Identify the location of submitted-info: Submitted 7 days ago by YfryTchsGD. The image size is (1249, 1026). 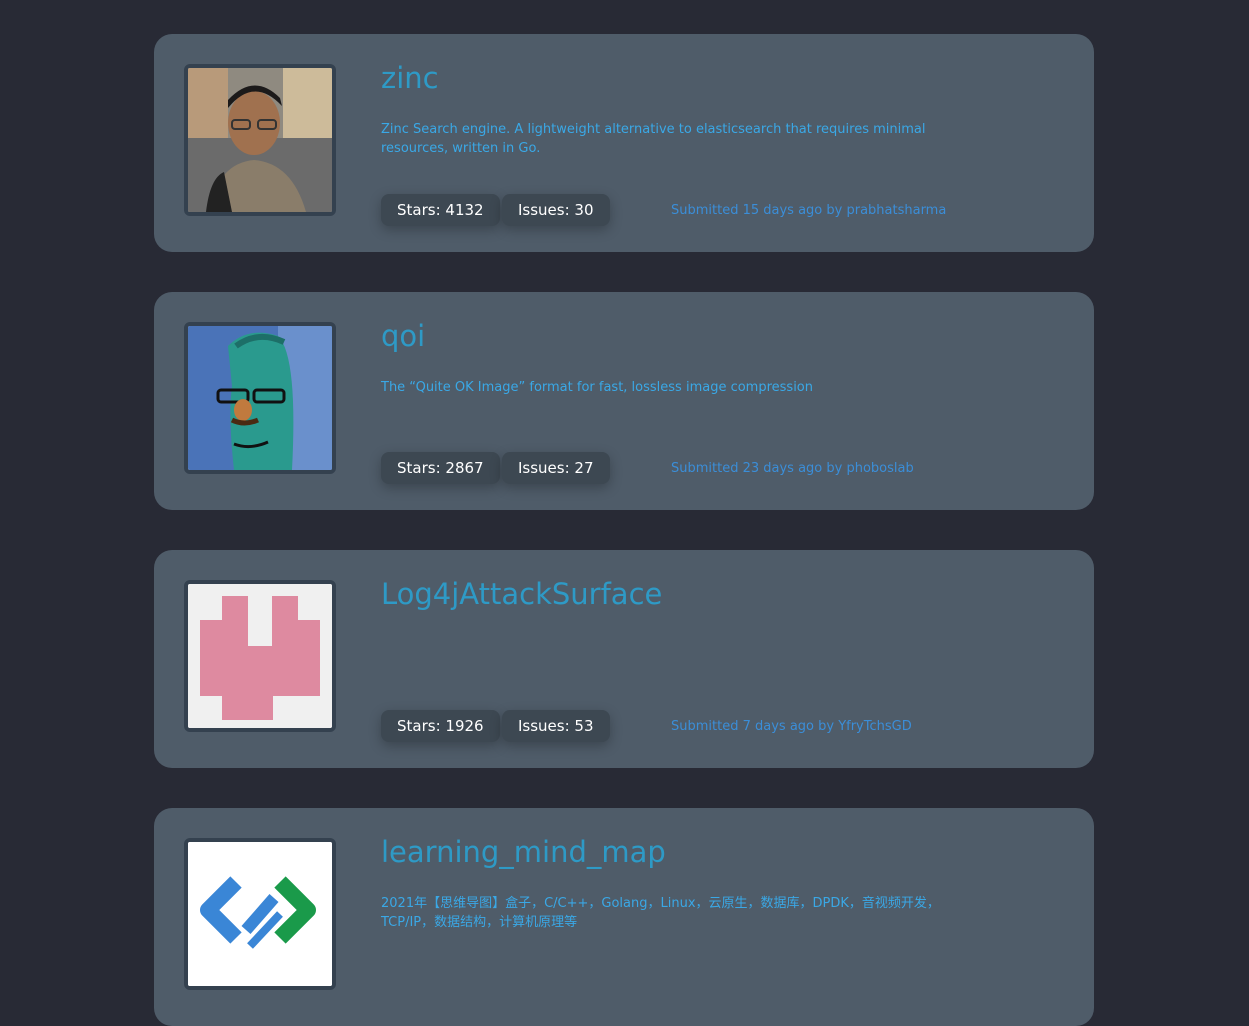
(791, 726).